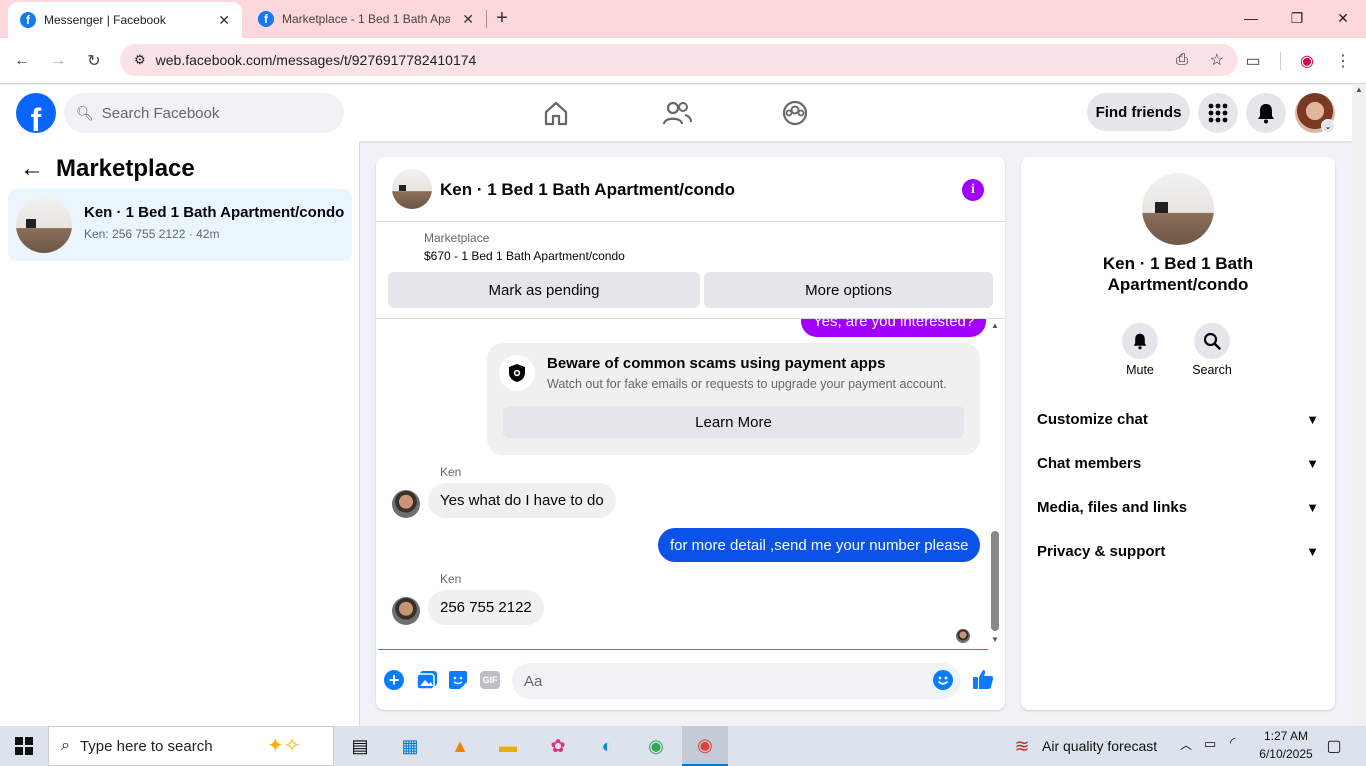  I want to click on wifi-icon: ◜, so click(1232, 742).